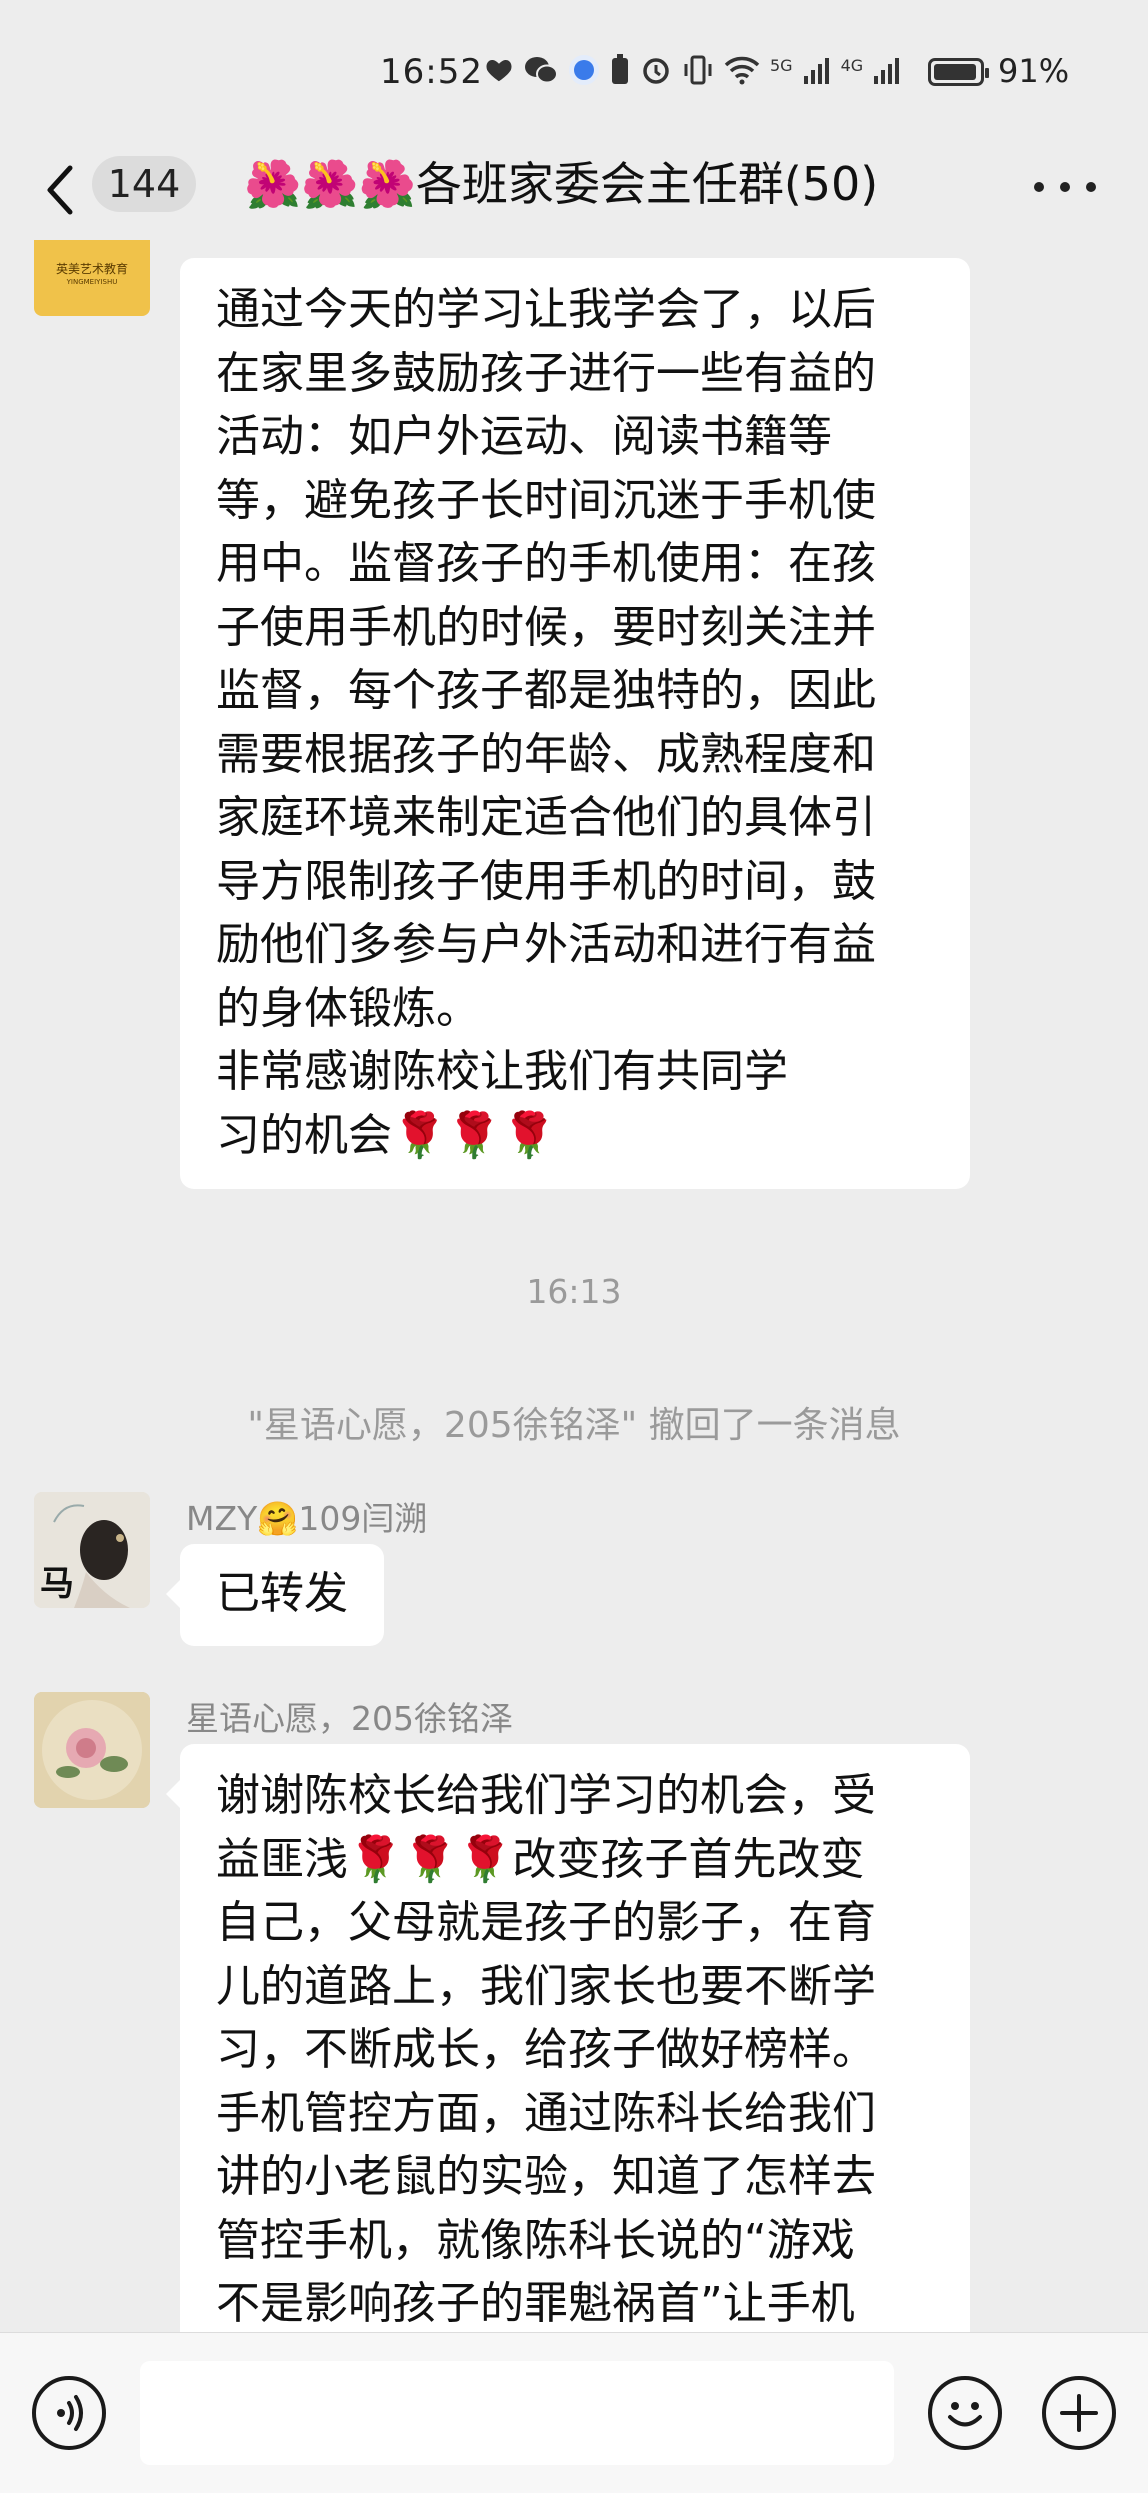  I want to click on vibrate-icon, so click(698, 70).